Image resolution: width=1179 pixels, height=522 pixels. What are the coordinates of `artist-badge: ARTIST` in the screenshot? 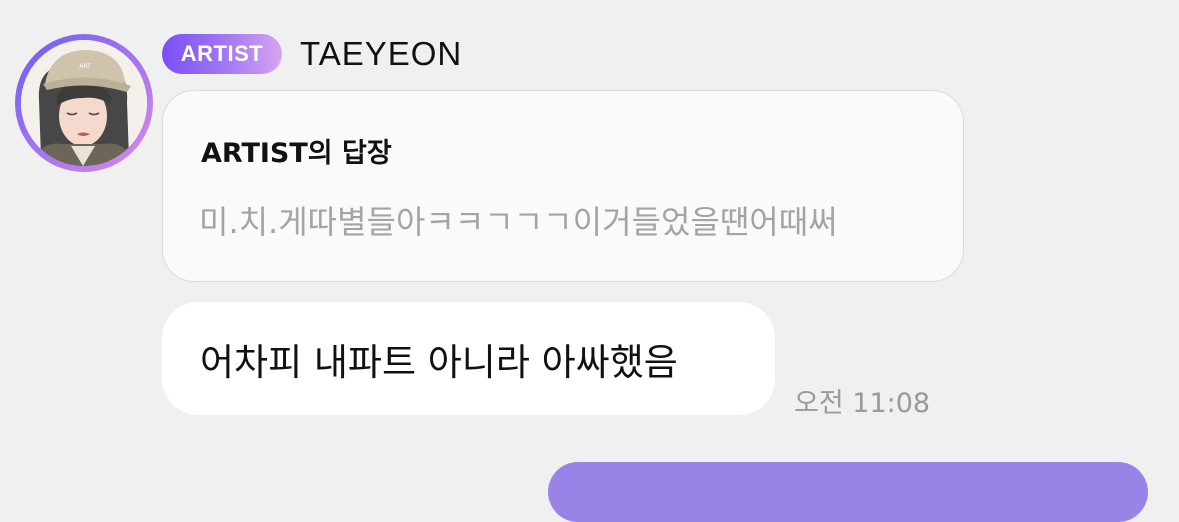 It's located at (222, 54).